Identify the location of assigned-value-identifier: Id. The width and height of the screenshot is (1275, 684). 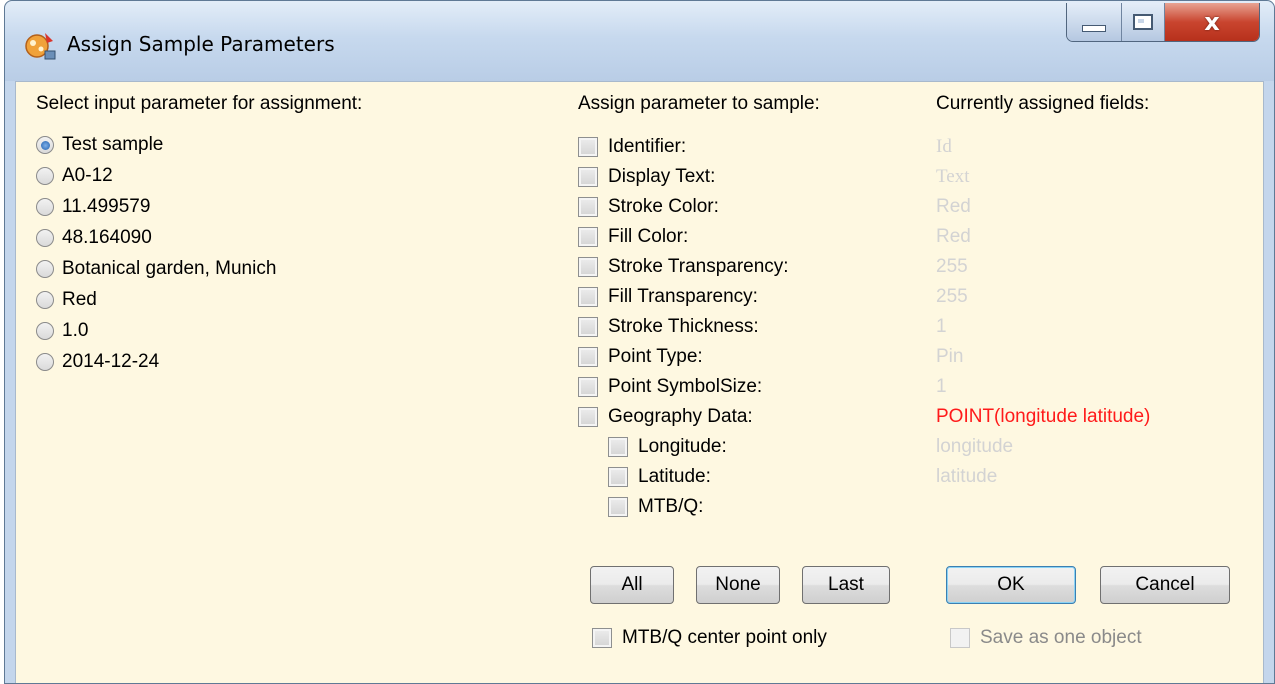
(944, 146).